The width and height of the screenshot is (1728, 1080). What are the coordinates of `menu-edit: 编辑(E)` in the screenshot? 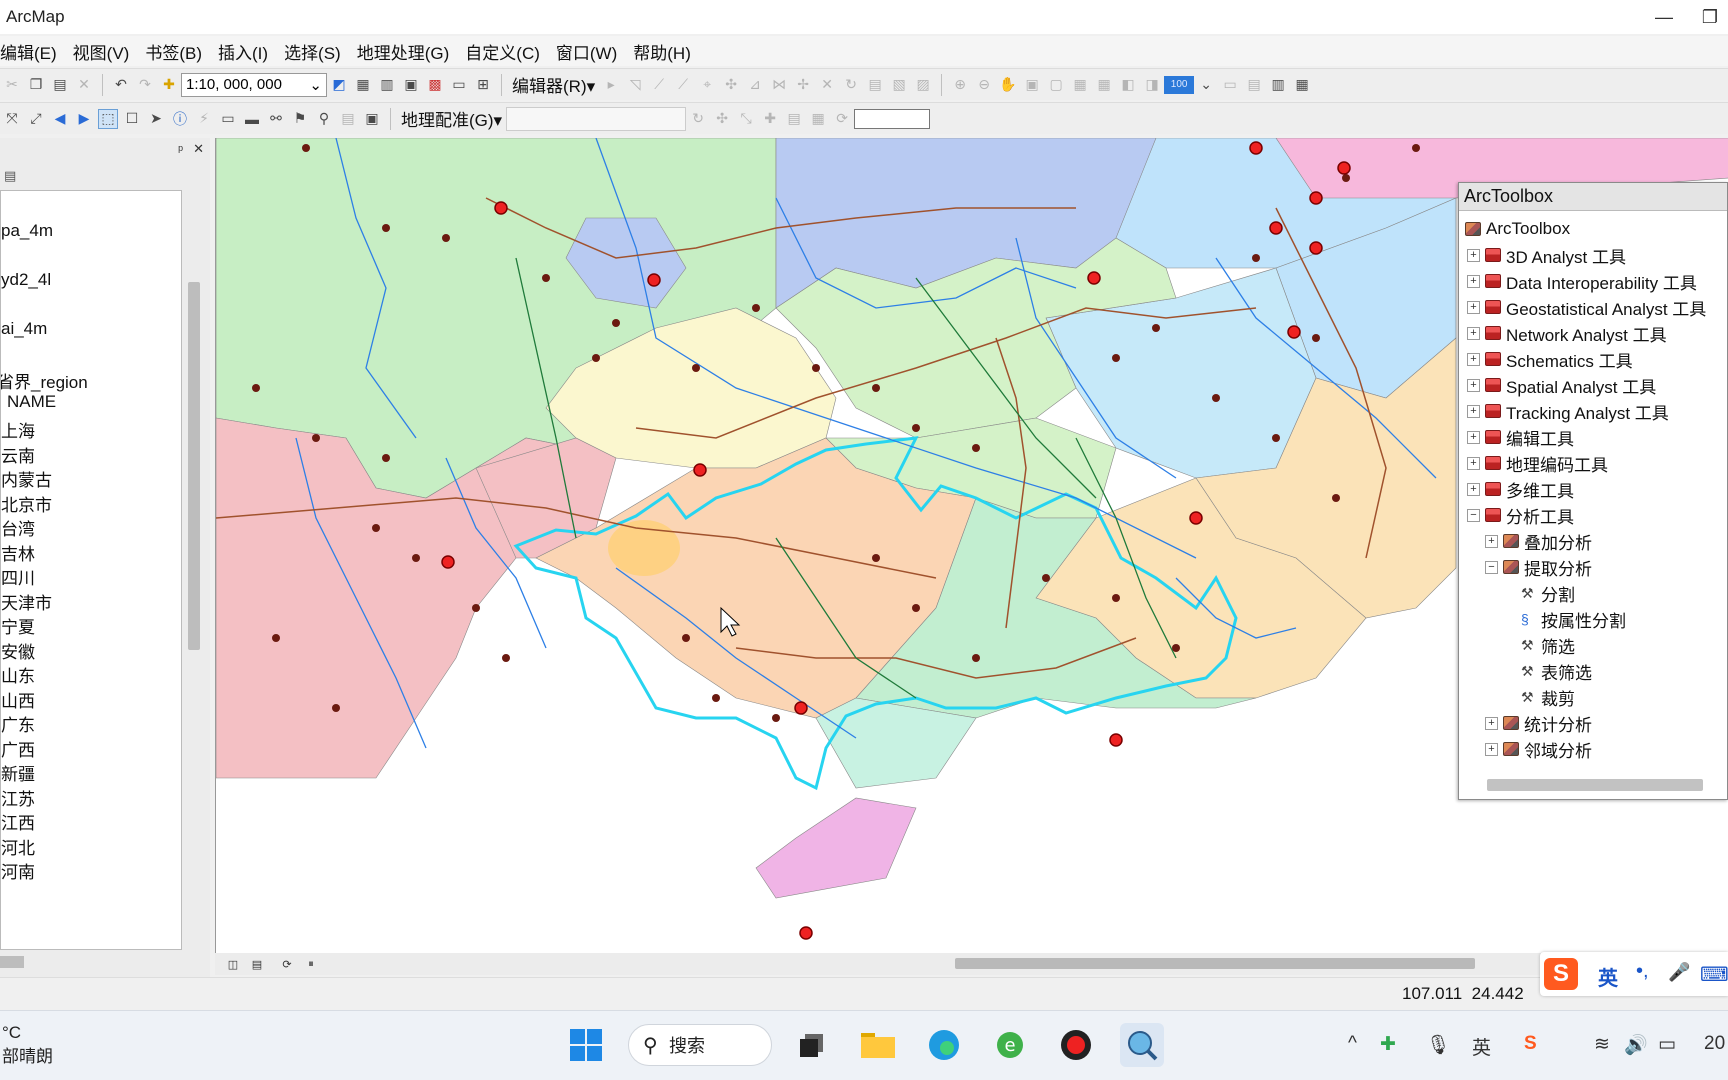 It's located at (28, 51).